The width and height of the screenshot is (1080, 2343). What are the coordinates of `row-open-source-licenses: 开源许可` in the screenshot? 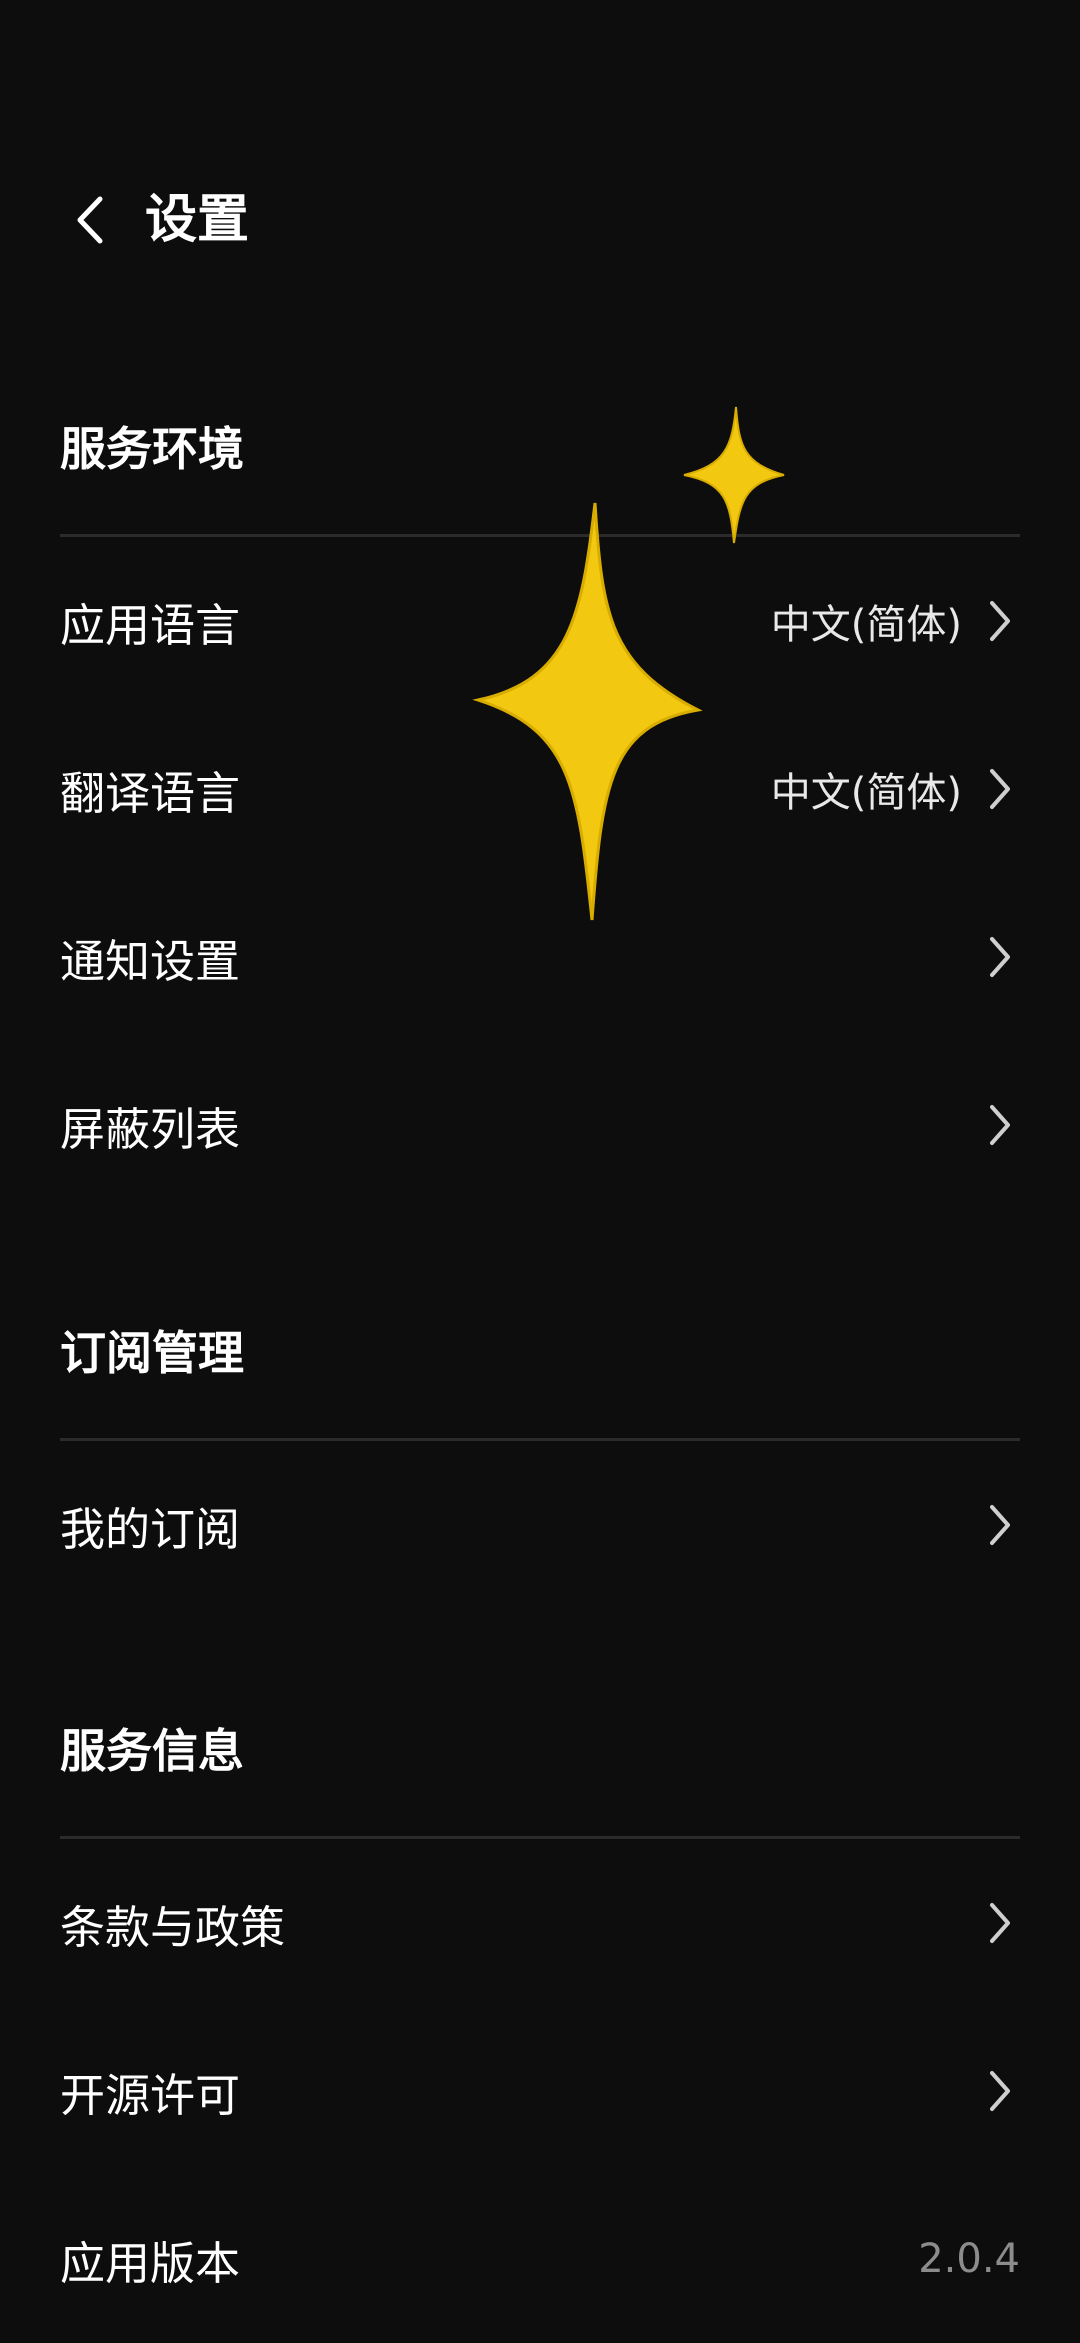 It's located at (540, 2091).